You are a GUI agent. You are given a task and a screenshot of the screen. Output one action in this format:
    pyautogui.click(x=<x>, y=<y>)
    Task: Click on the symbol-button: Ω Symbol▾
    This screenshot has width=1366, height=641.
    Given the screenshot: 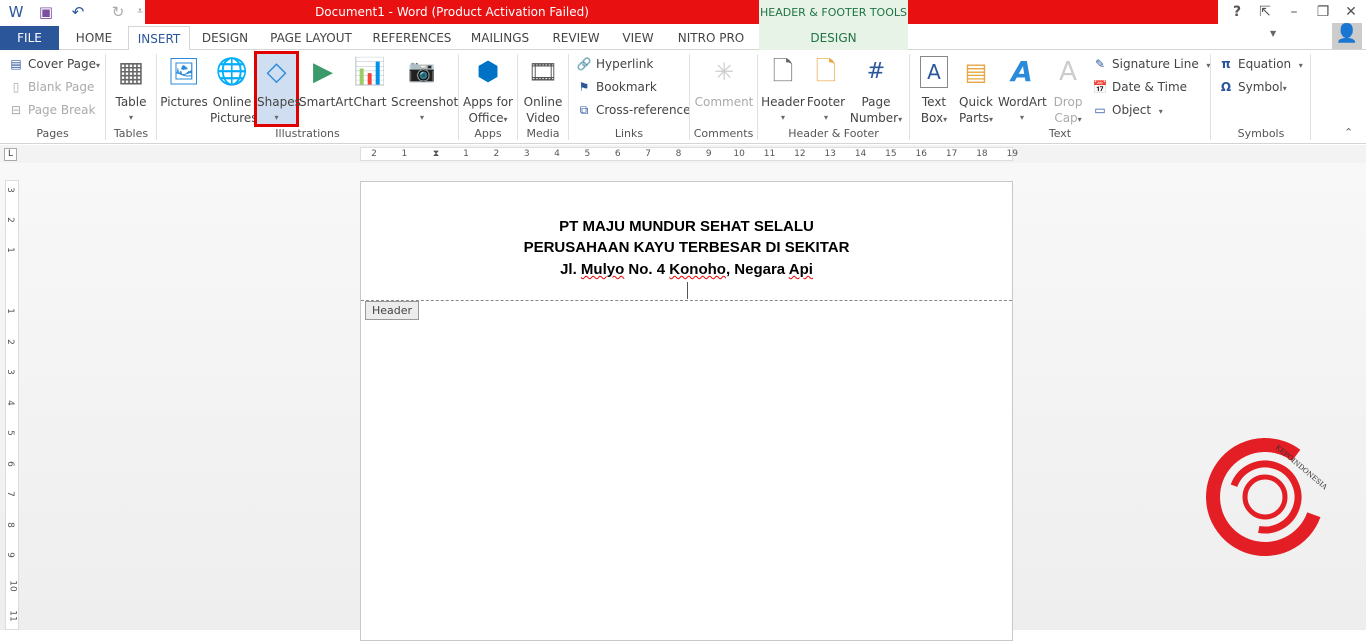 What is the action you would take?
    pyautogui.click(x=1252, y=87)
    